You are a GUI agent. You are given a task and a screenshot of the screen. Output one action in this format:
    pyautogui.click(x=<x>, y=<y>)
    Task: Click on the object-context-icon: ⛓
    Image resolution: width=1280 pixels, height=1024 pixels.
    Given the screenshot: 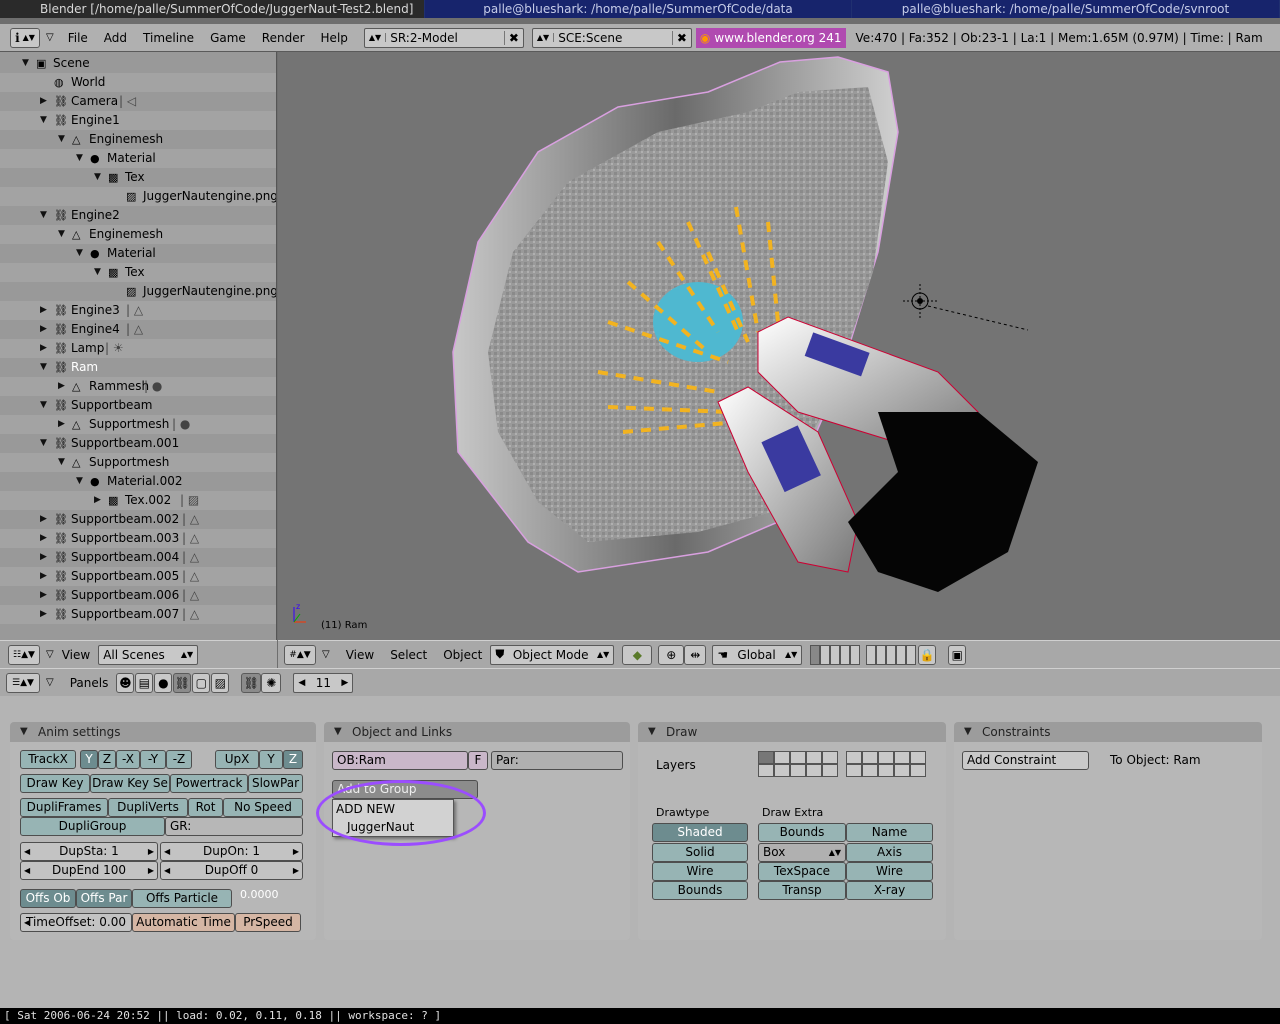 What is the action you would take?
    pyautogui.click(x=182, y=682)
    